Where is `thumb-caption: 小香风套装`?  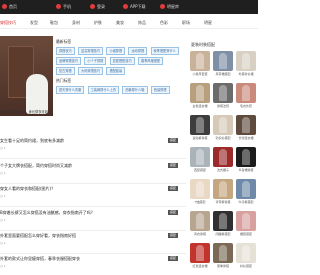
thumb-caption: 小香风套装 is located at coordinates (200, 74).